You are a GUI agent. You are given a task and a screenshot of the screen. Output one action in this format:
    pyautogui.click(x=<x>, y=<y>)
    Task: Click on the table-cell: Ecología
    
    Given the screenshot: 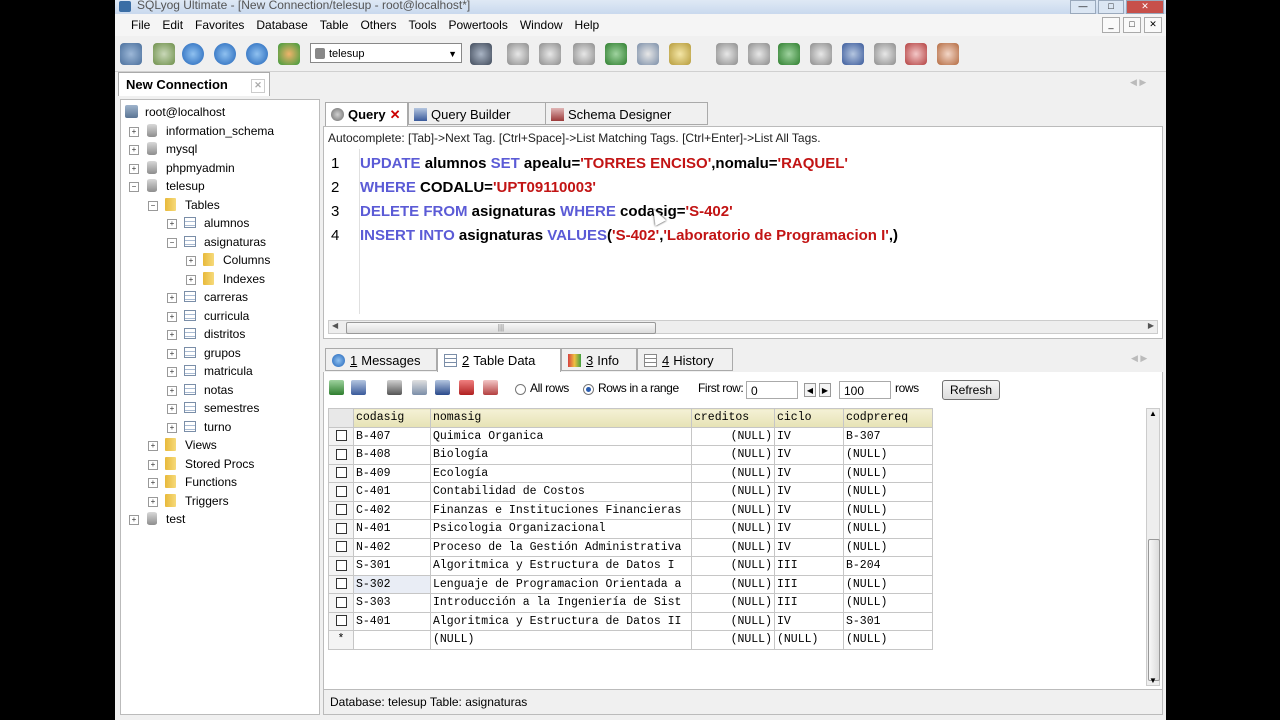 What is the action you would take?
    pyautogui.click(x=561, y=473)
    